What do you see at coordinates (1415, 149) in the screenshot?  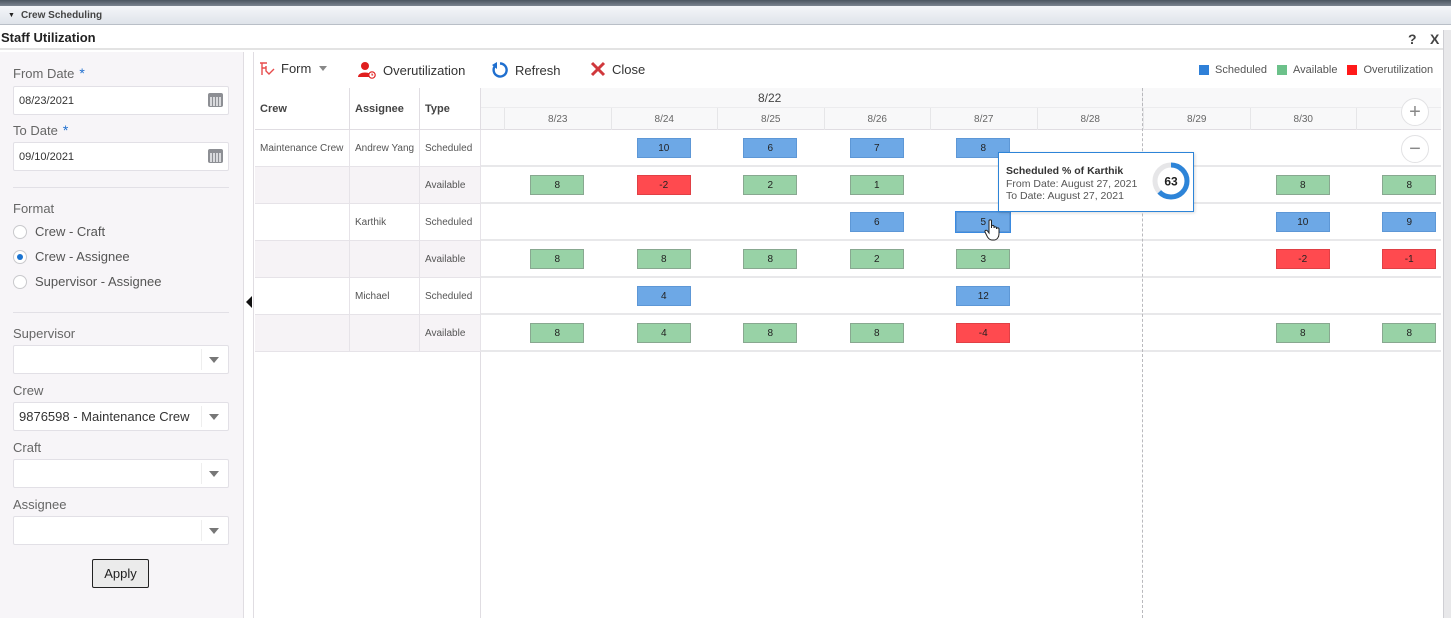 I see `zoom-out-button: −` at bounding box center [1415, 149].